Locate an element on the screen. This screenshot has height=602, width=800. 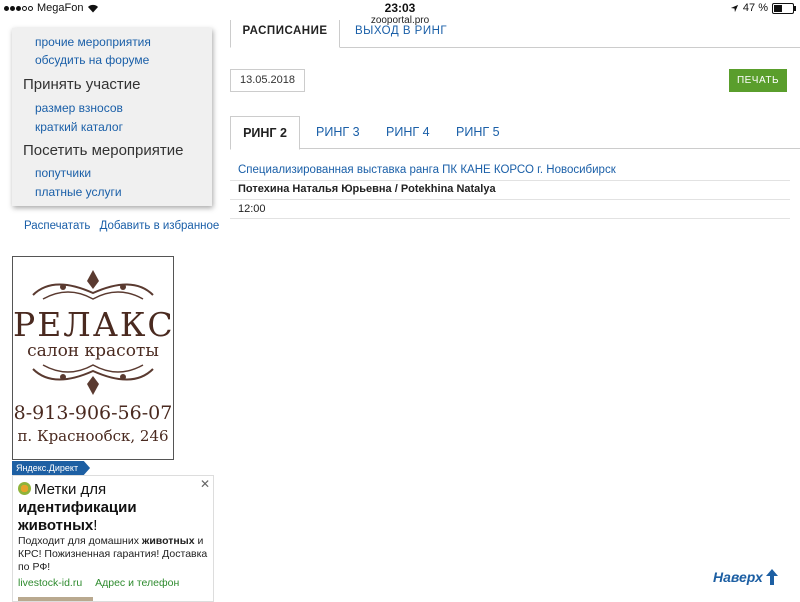
status-bar: MegaFon 23:03 zooportal.pro 47 % is located at coordinates (400, 13).